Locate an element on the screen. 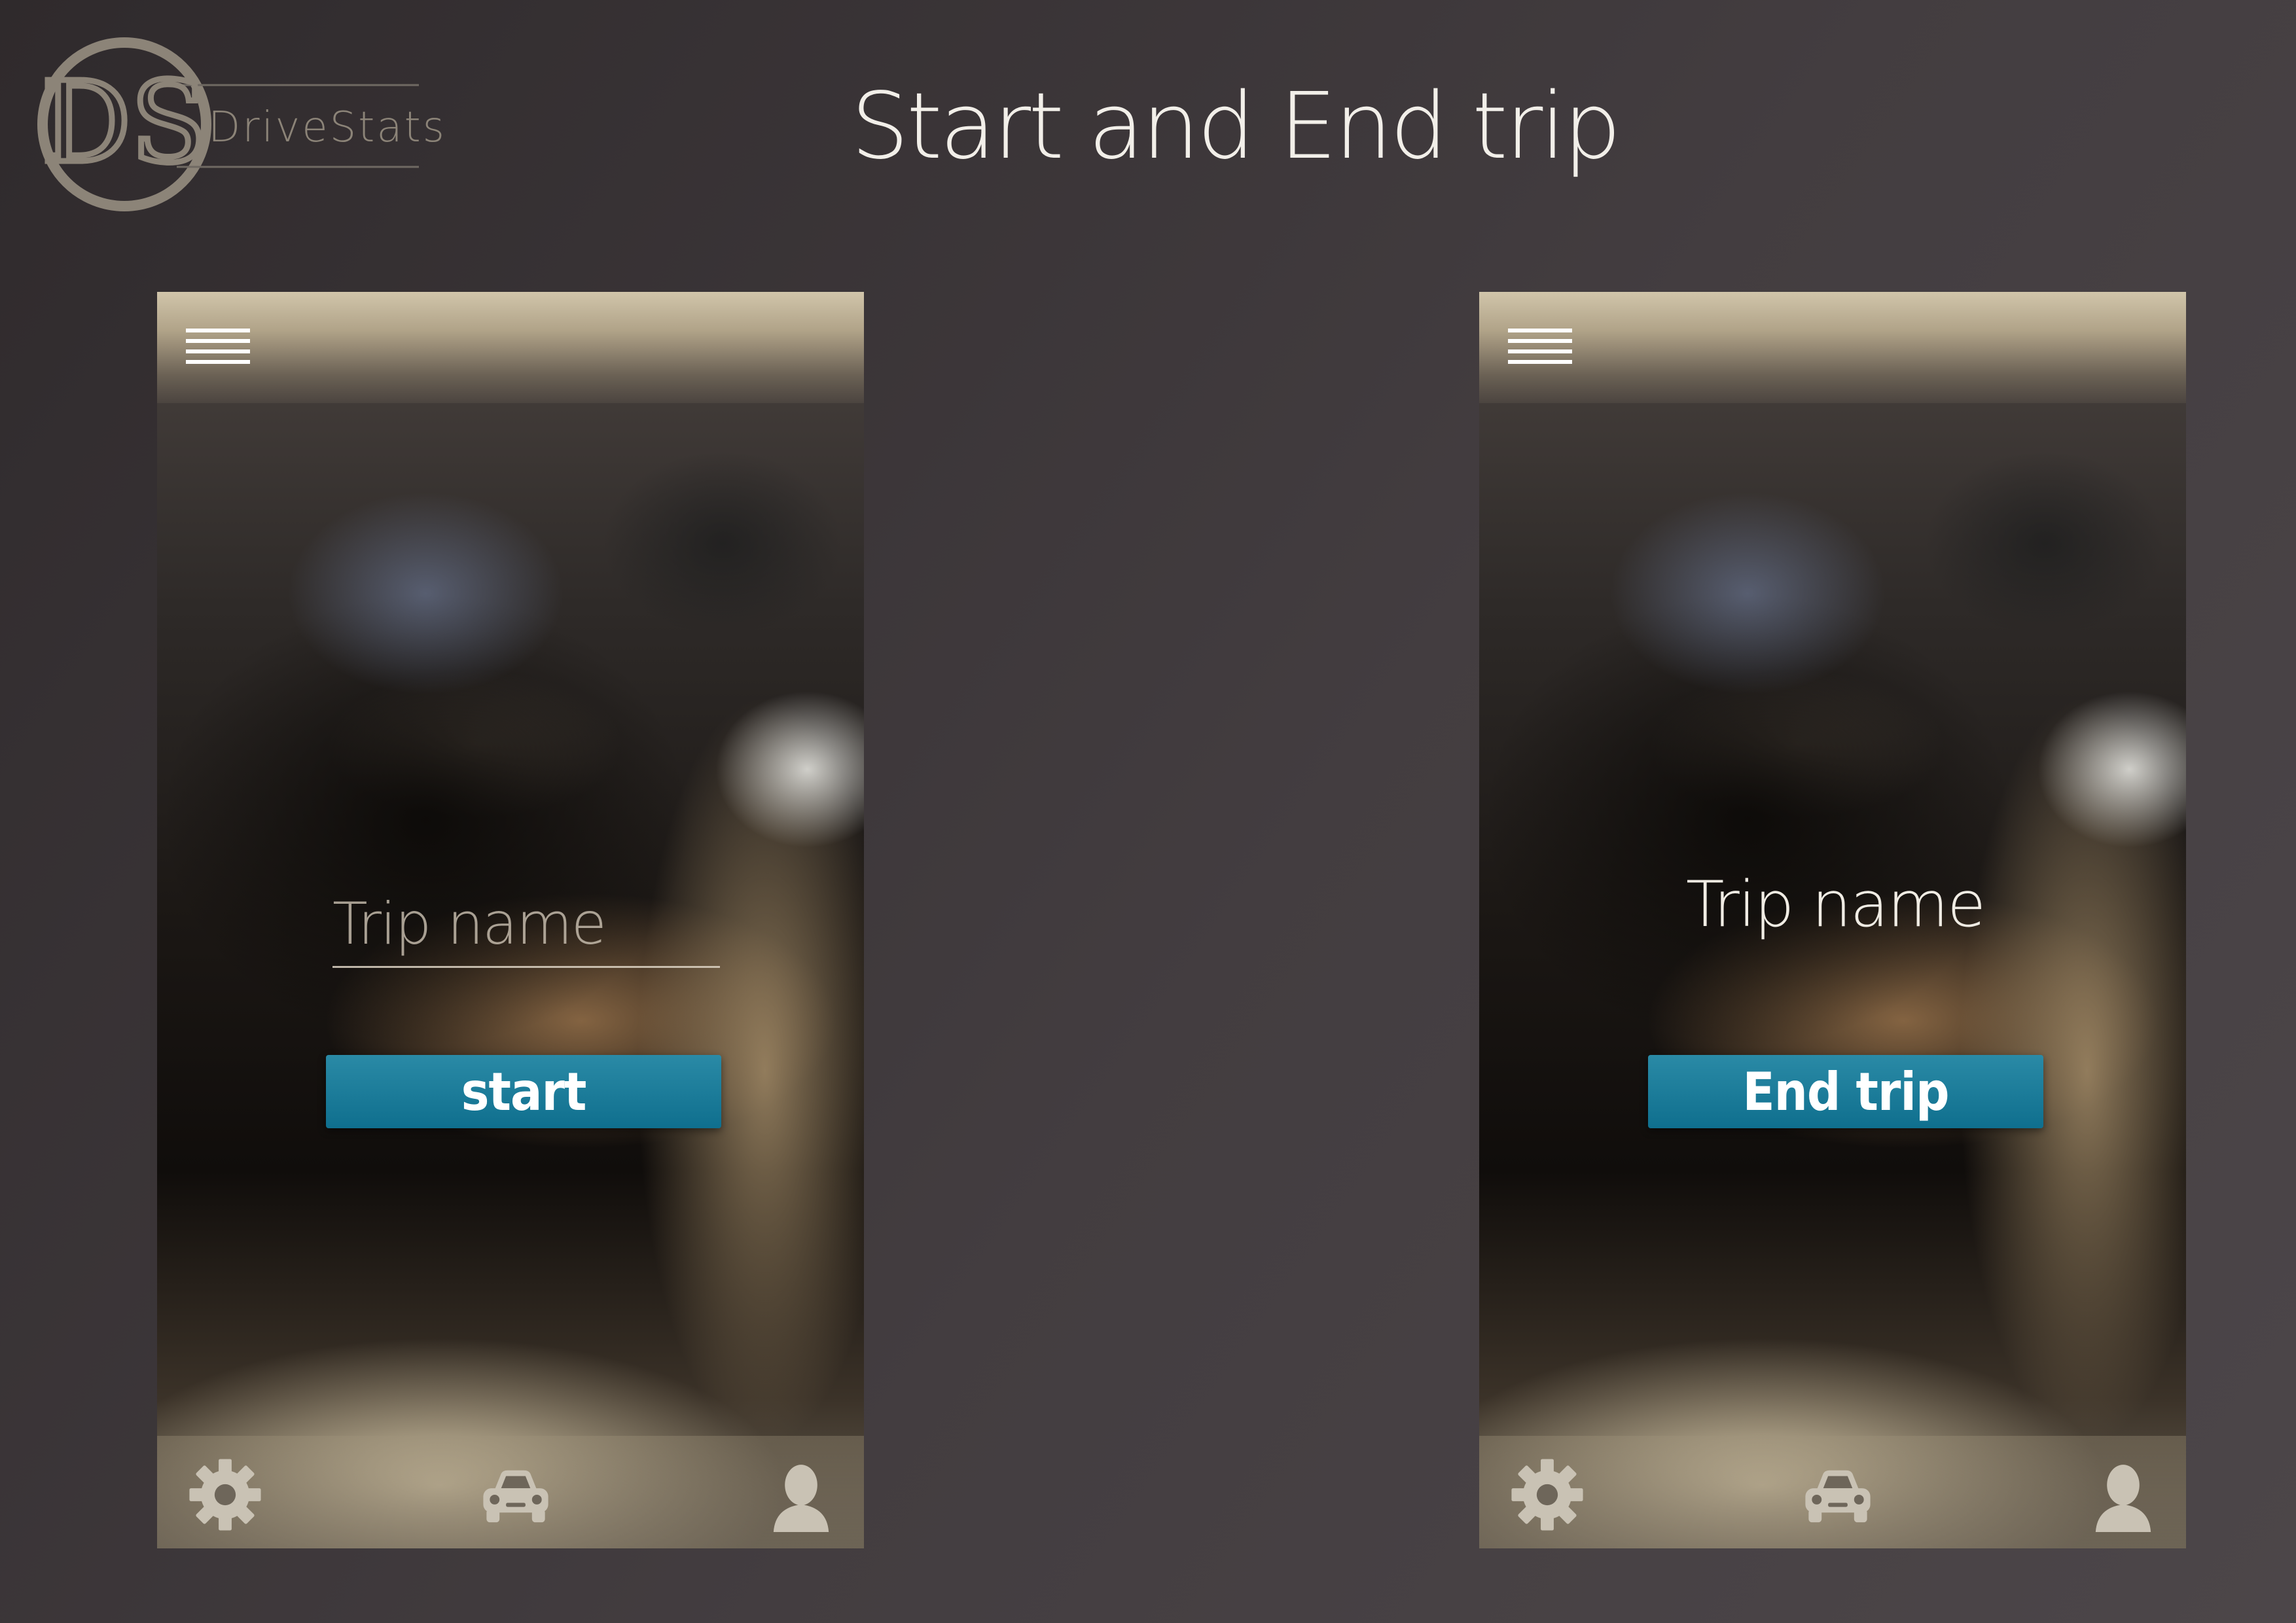 The width and height of the screenshot is (2296, 1623). end-trip-button: End trip is located at coordinates (1846, 1091).